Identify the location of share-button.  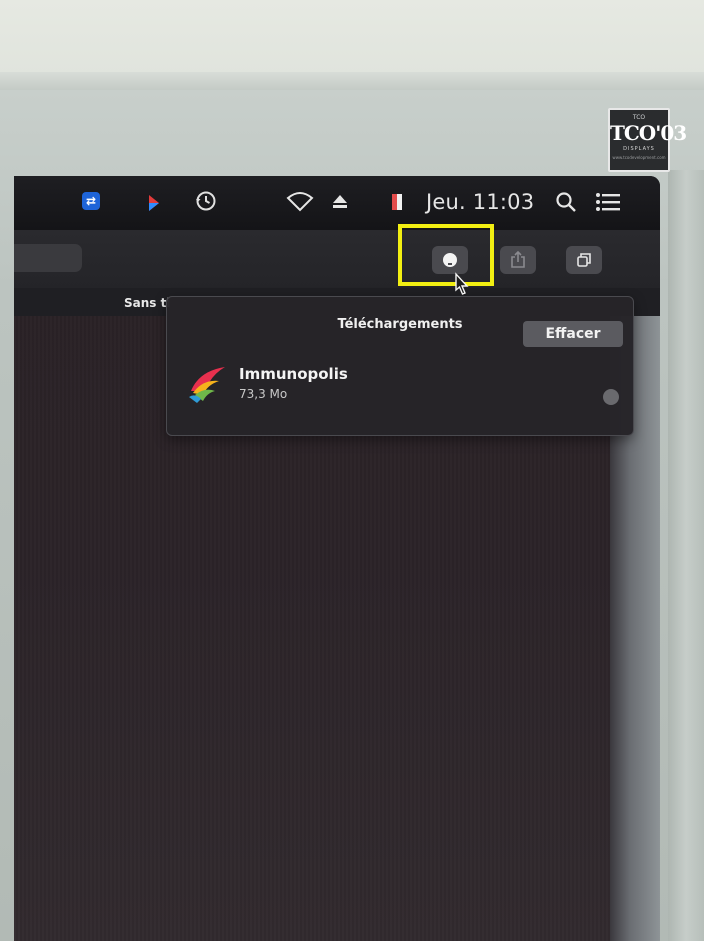
(518, 260).